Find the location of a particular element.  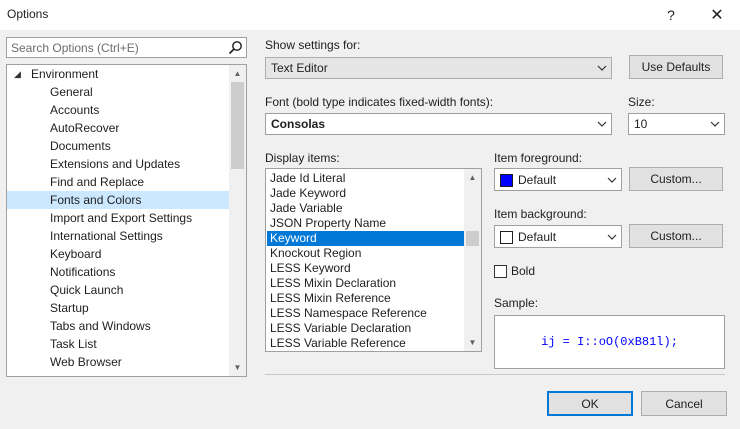

cancel-button: Cancel is located at coordinates (684, 403).